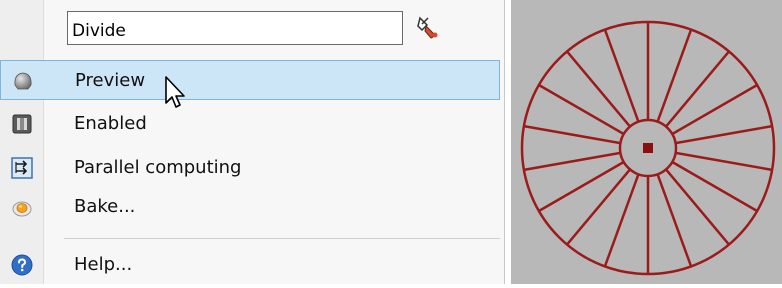 The width and height of the screenshot is (782, 288). What do you see at coordinates (110, 80) in the screenshot?
I see `menu-item-label: Preview` at bounding box center [110, 80].